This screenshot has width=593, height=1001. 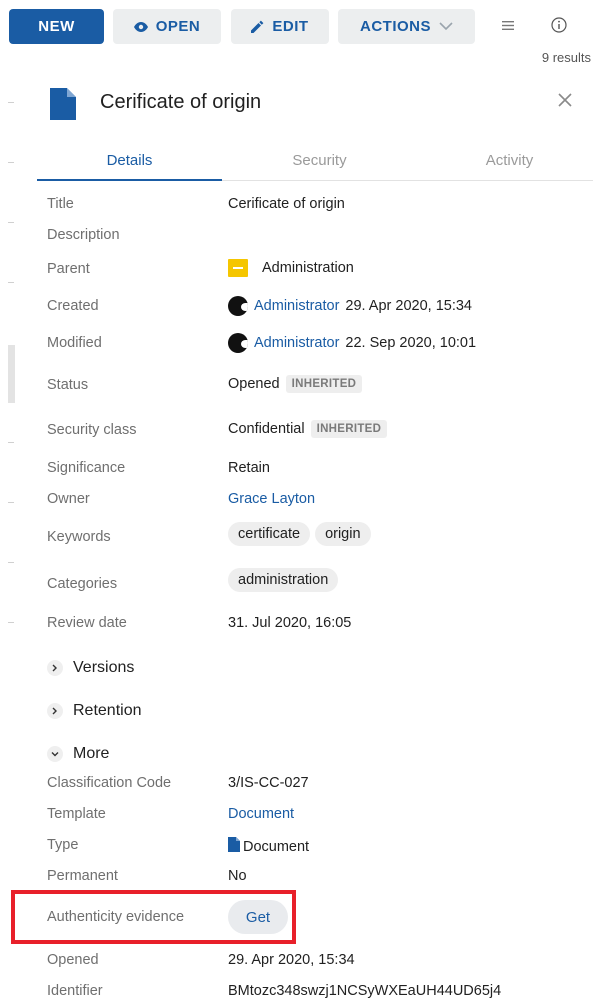 I want to click on edit-button: EDIT, so click(x=280, y=26).